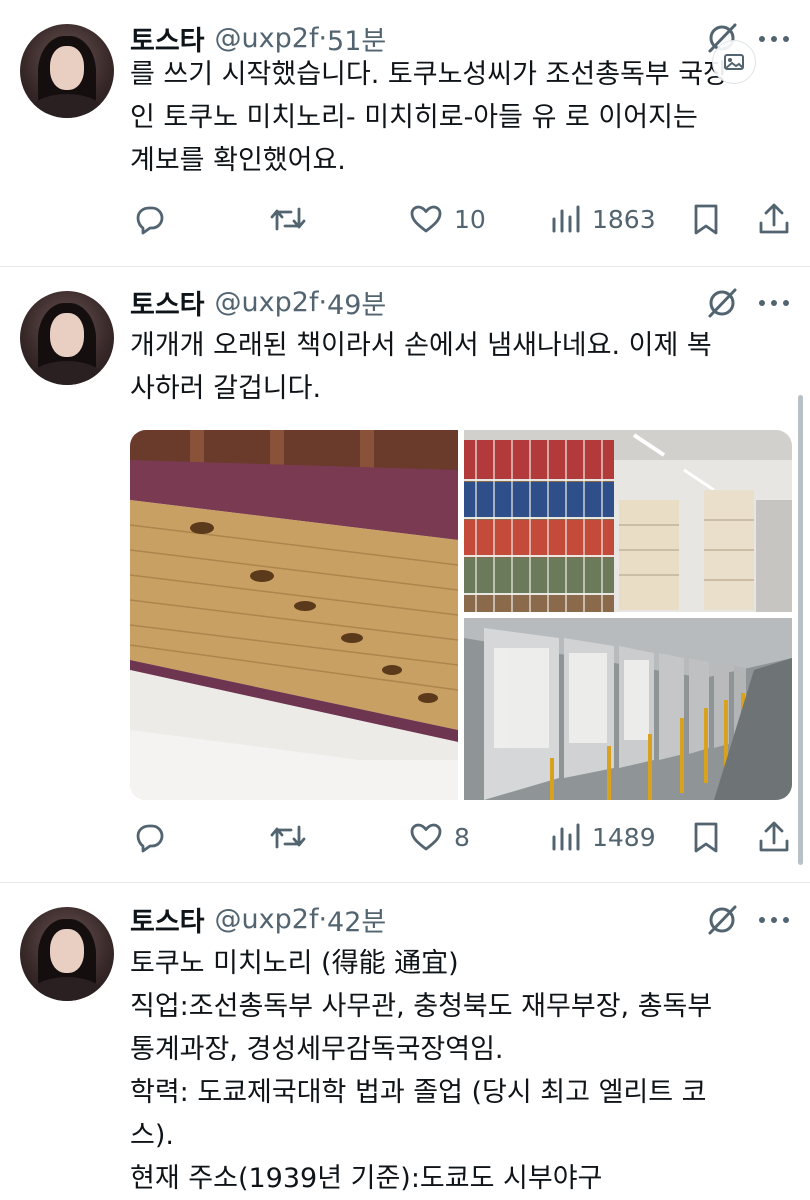  I want to click on action-bar: 10 1863, so click(465, 219).